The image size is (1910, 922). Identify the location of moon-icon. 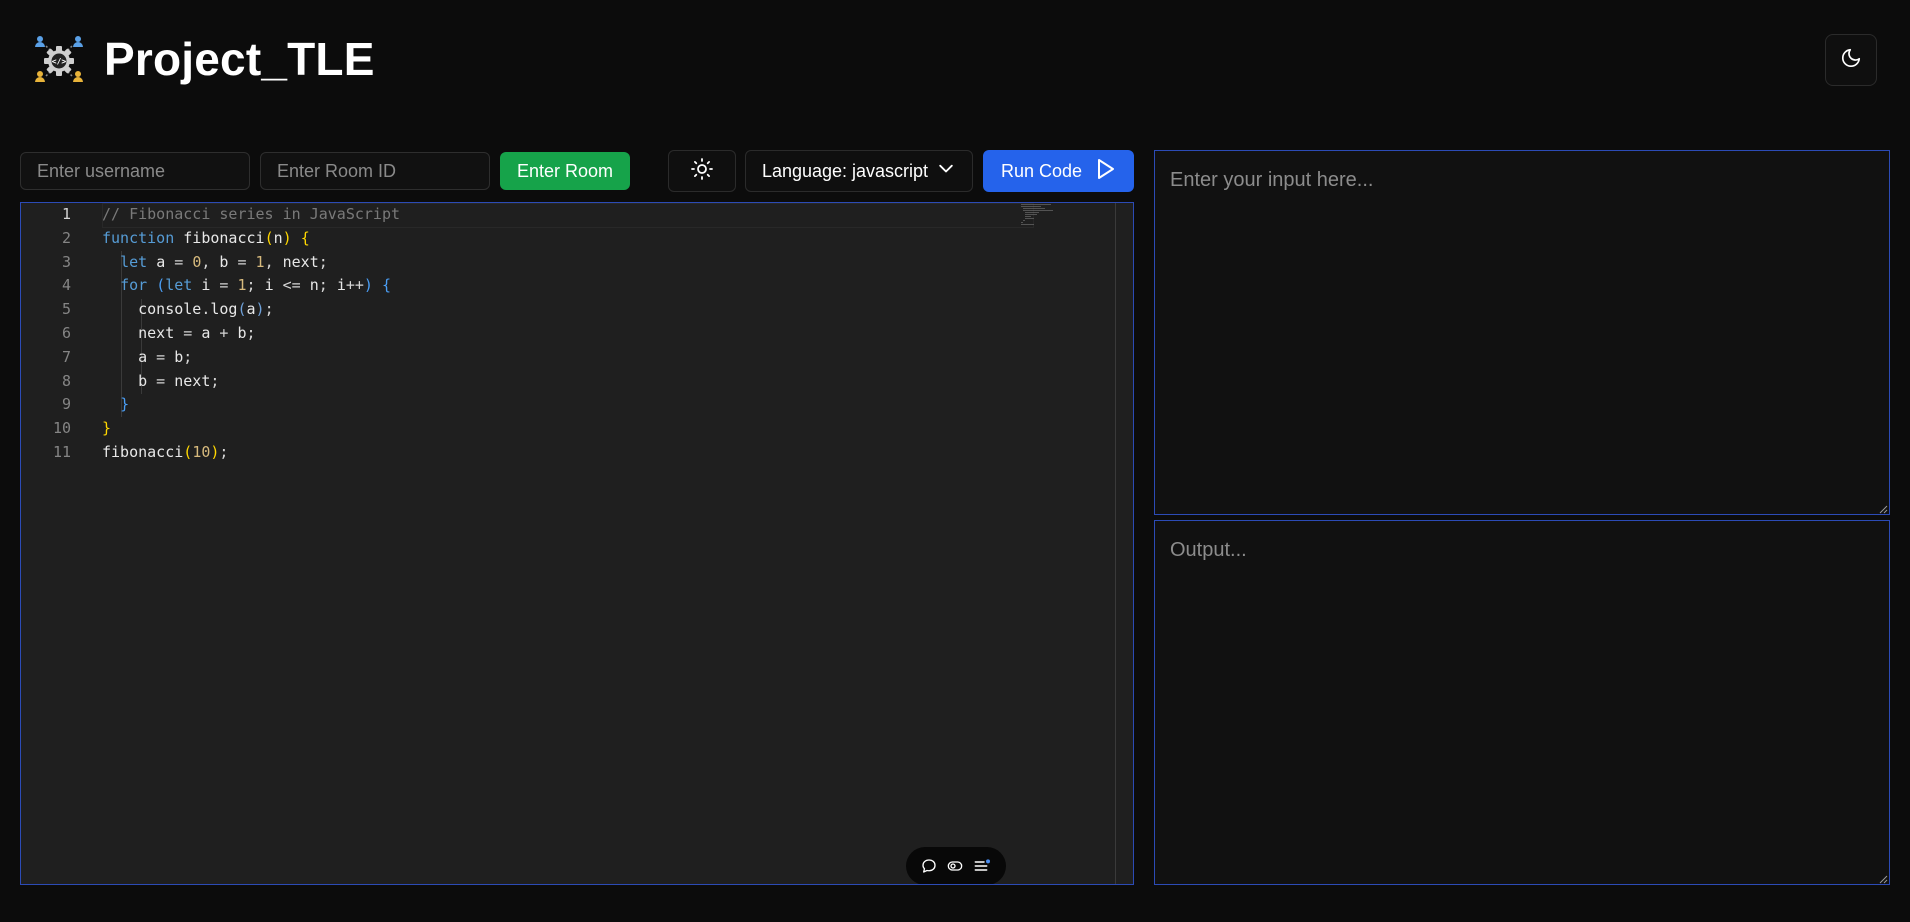
(1851, 60).